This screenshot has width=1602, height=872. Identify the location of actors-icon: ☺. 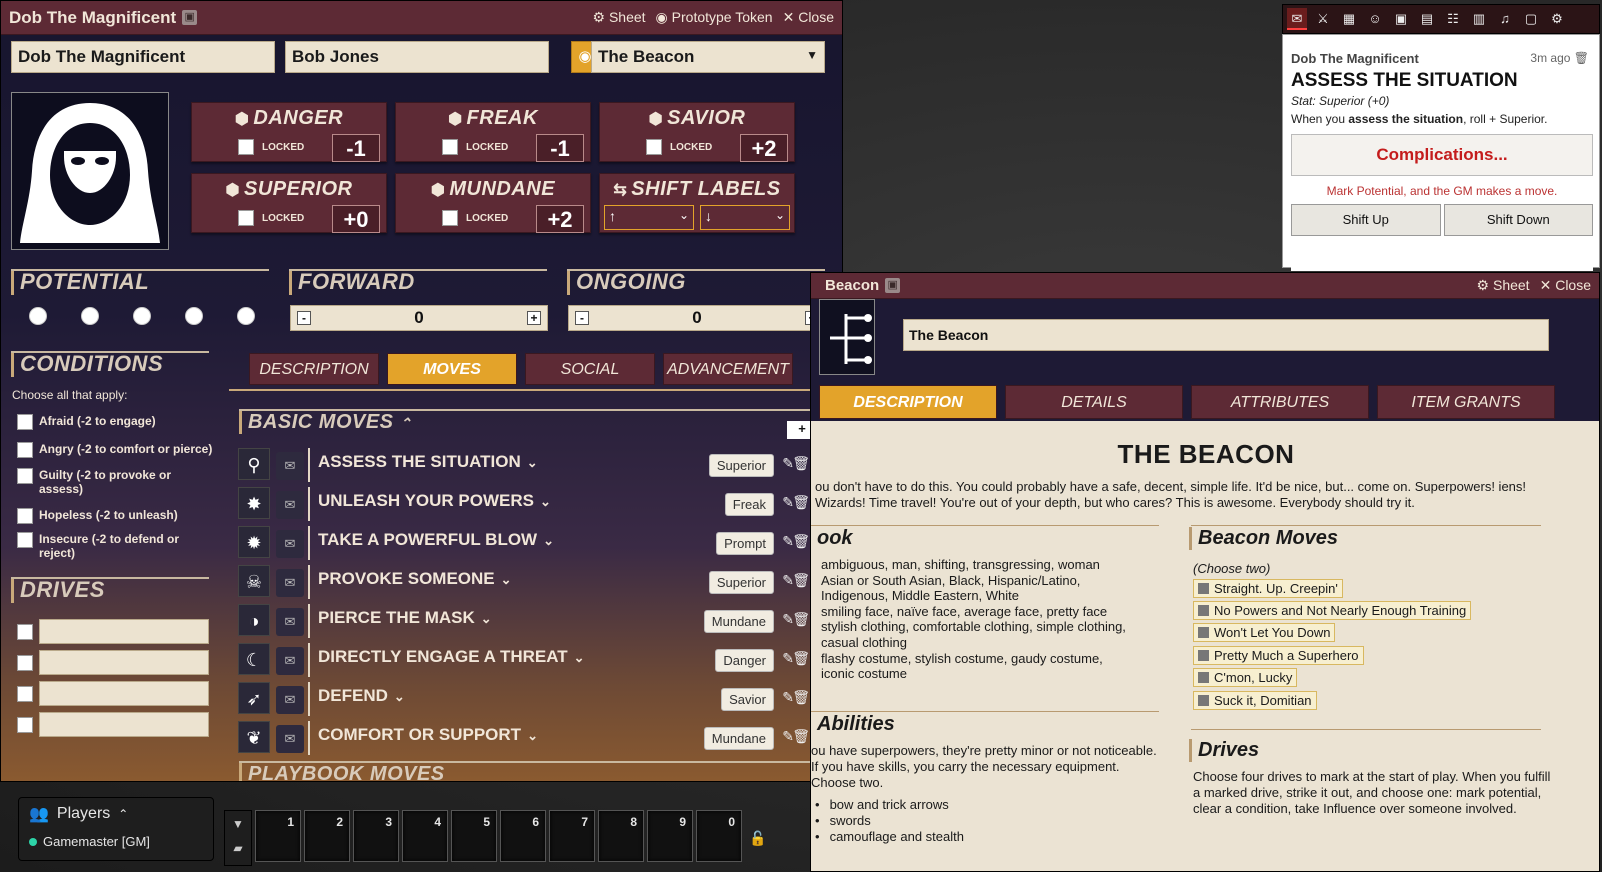
(1375, 19).